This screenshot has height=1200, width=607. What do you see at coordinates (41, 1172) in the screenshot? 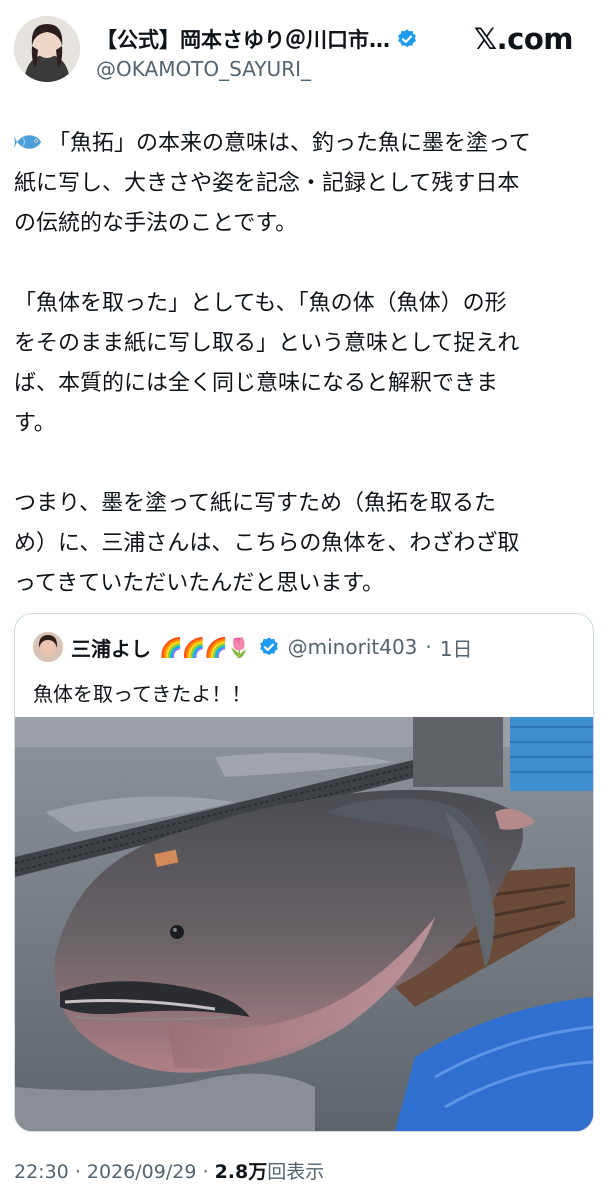
I see `post-time: 22:30` at bounding box center [41, 1172].